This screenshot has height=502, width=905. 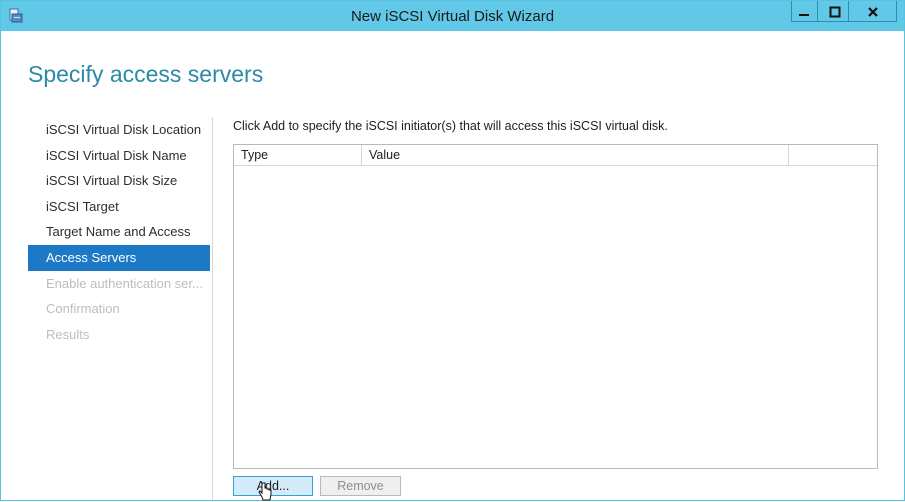 I want to click on column-header-type: Type, so click(x=298, y=155).